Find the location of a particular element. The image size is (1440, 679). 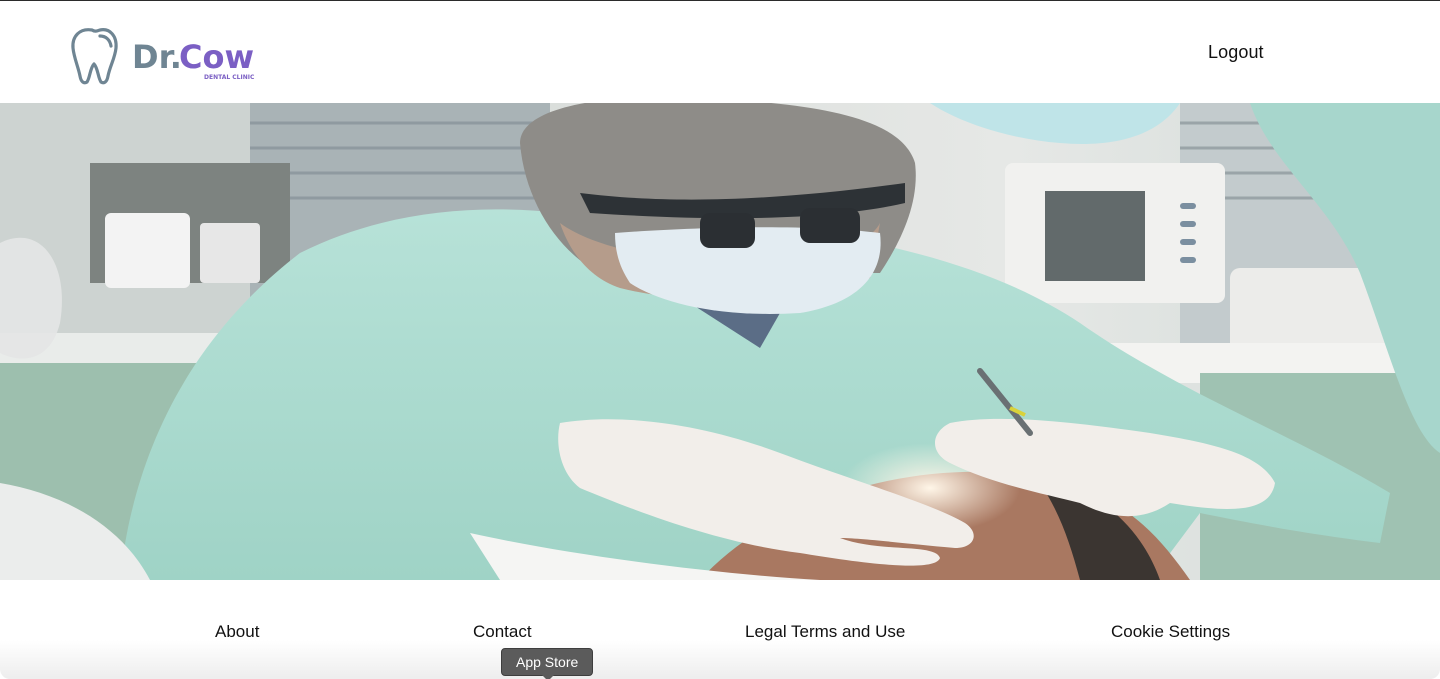

app-store-tooltip: App Store is located at coordinates (547, 663).